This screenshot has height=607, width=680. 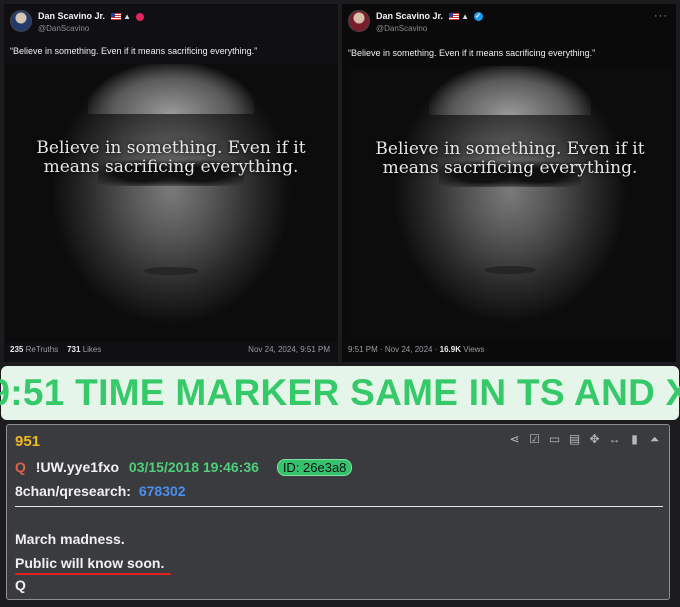 I want to click on headline-text: 9:51 TIME MARKER SAME IN TS AND X, so click(x=340, y=392).